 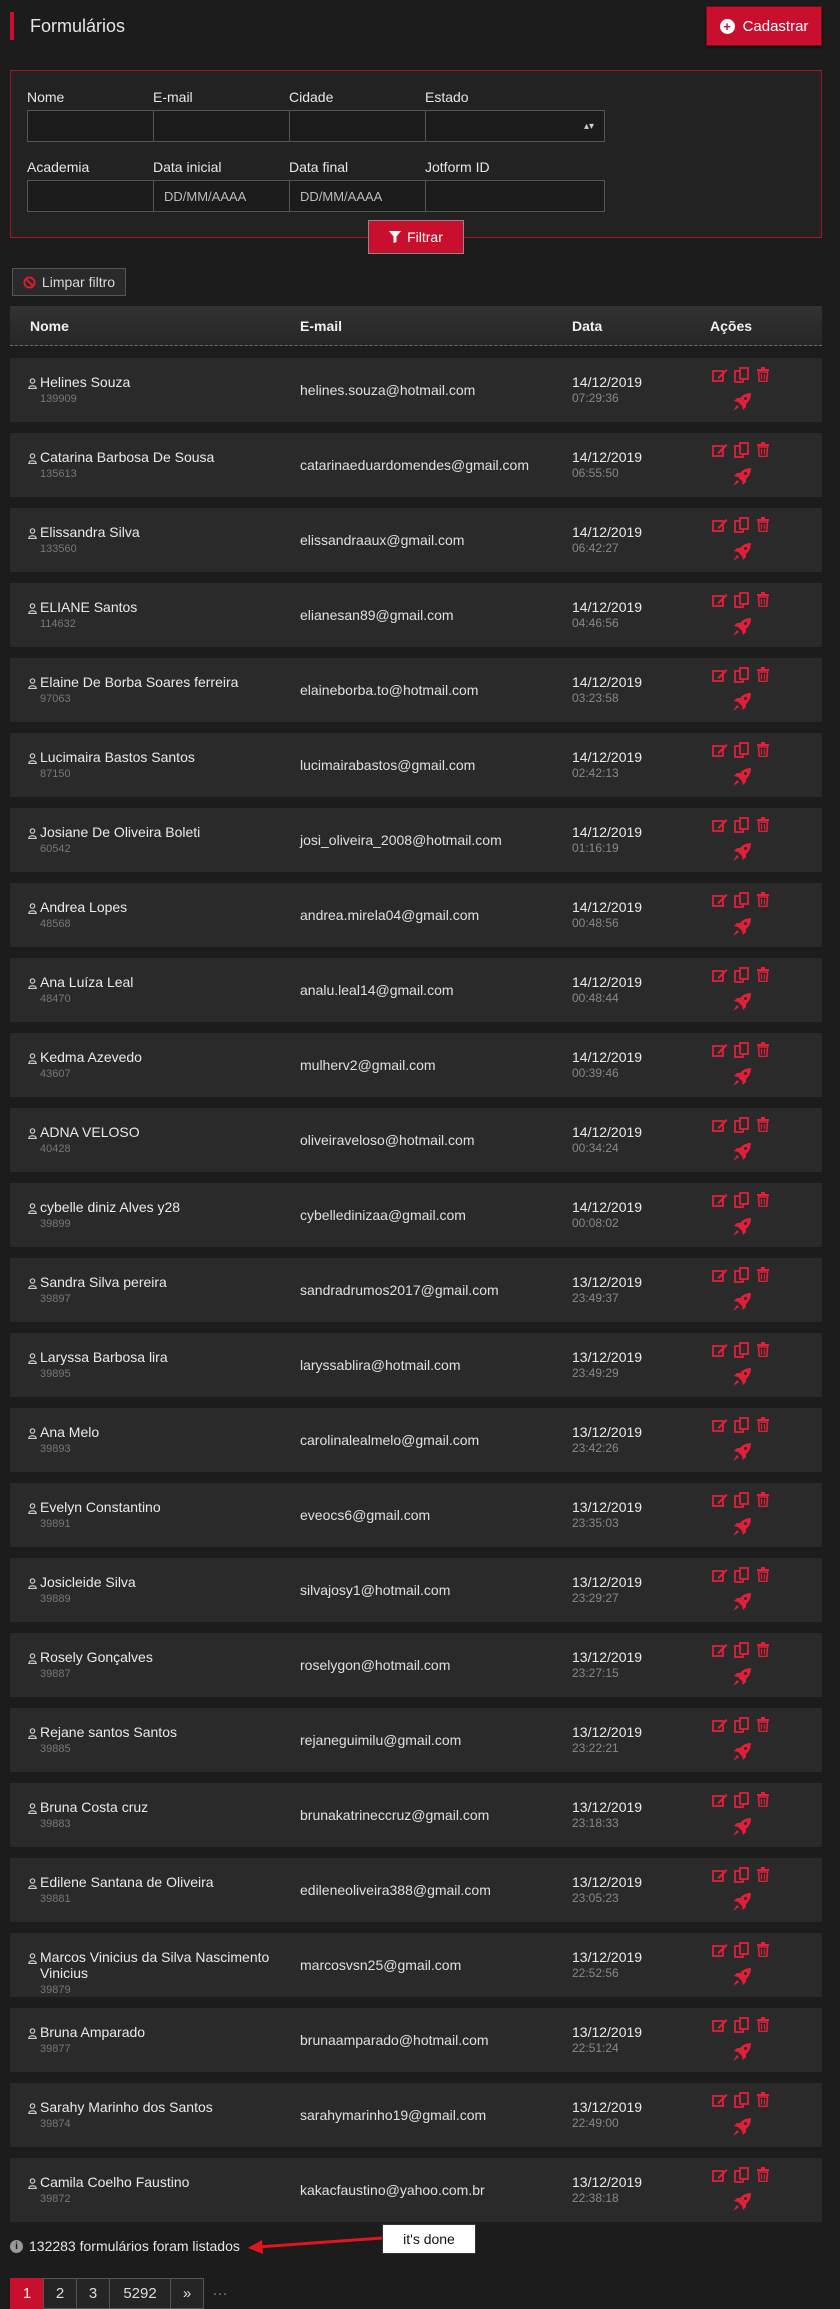 I want to click on page-link-1: 1, so click(x=27, y=2293).